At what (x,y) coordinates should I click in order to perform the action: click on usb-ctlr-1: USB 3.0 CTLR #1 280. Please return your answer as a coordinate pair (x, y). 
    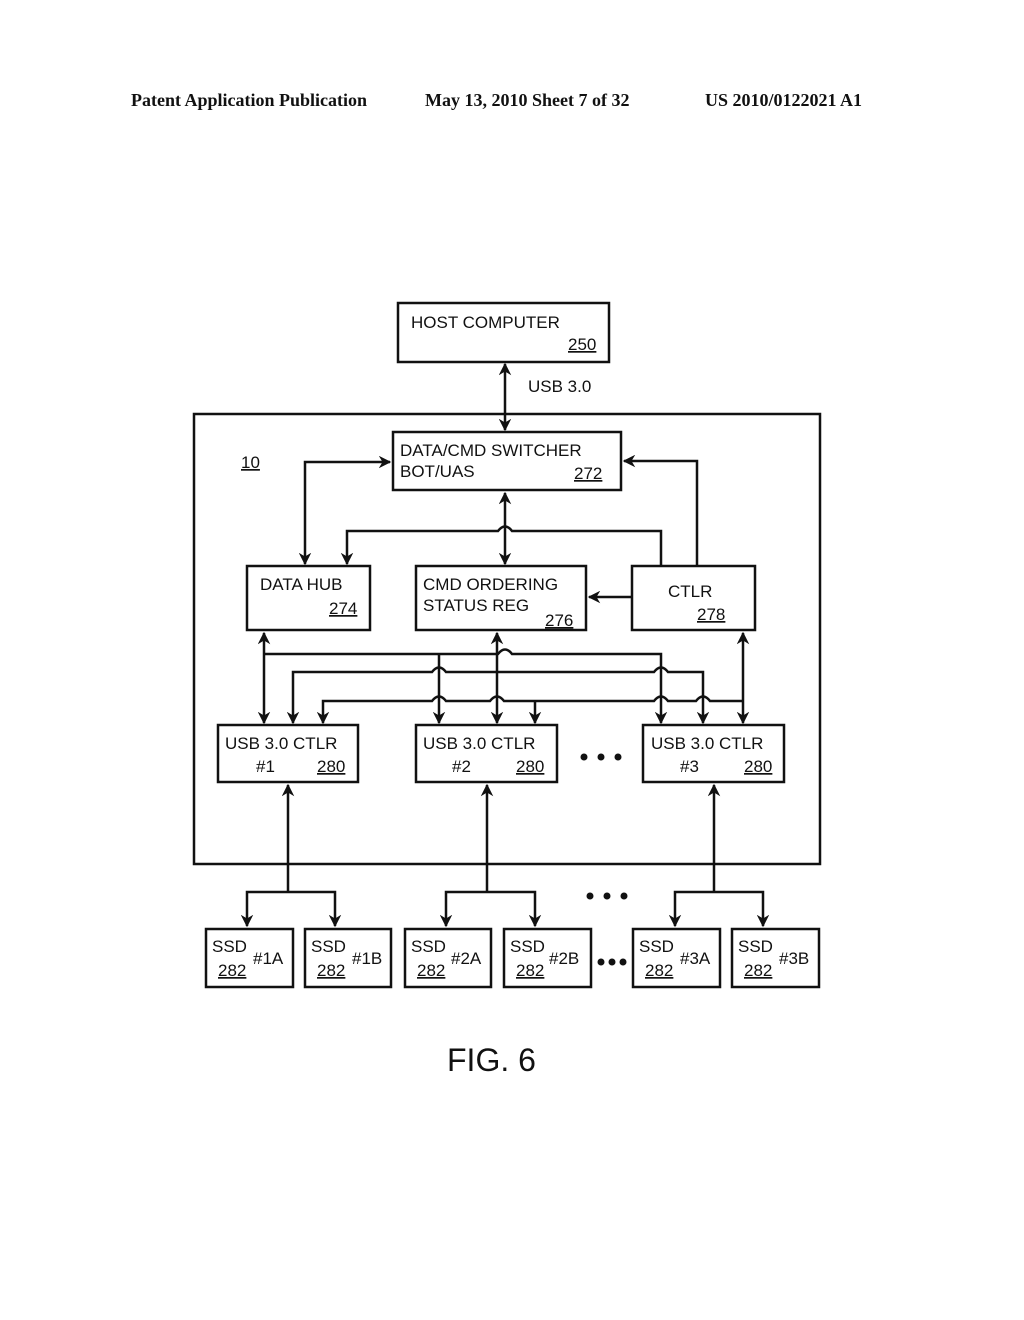
    Looking at the image, I should click on (288, 753).